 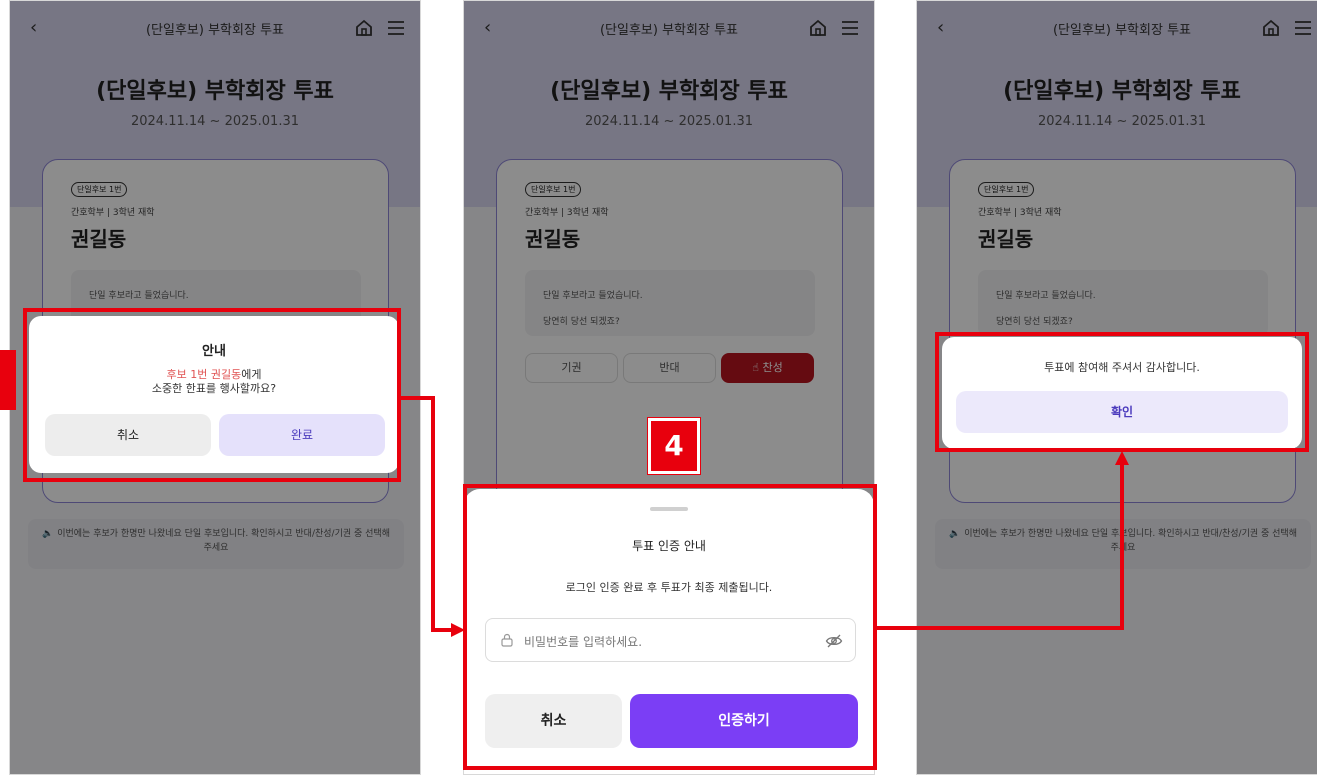 What do you see at coordinates (212, 395) in the screenshot?
I see `highlight-confirm-modal` at bounding box center [212, 395].